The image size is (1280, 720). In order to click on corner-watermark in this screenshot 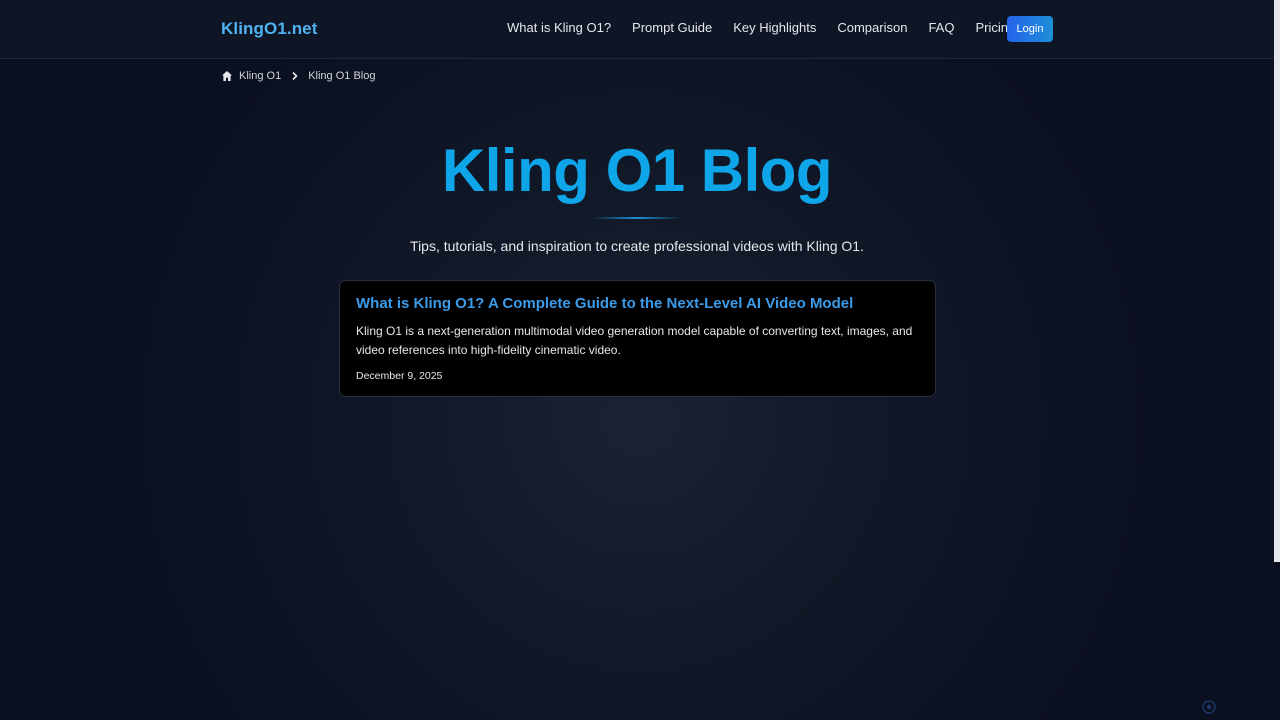, I will do `click(1209, 707)`.